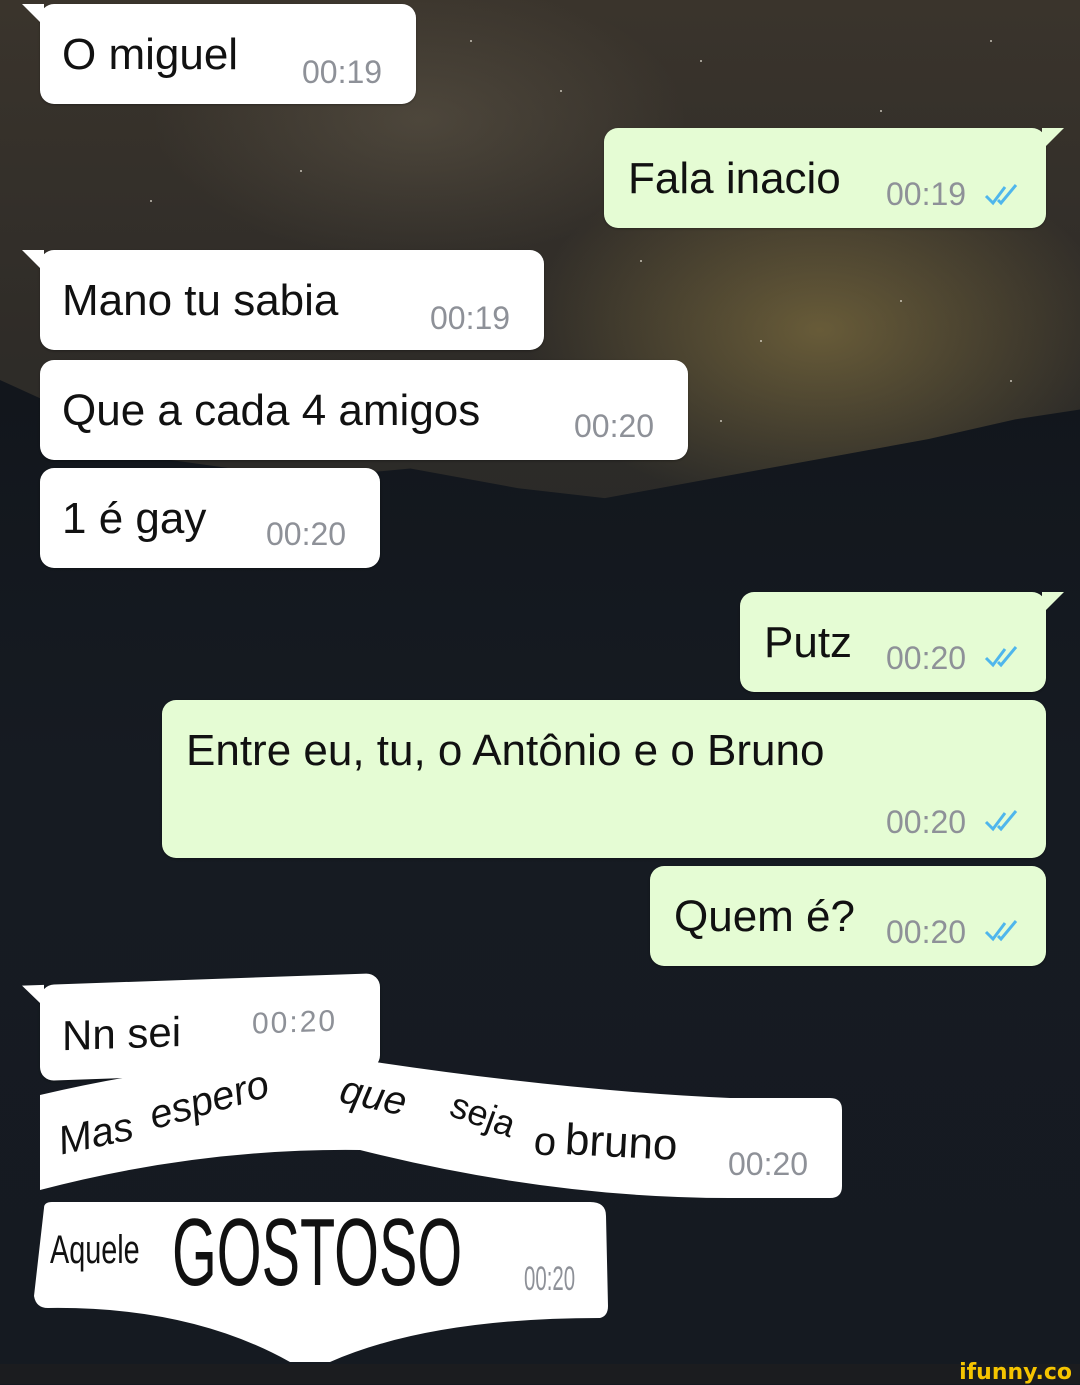 The width and height of the screenshot is (1080, 1385). What do you see at coordinates (317, 1252) in the screenshot?
I see `message-text-part: GOSTOSO` at bounding box center [317, 1252].